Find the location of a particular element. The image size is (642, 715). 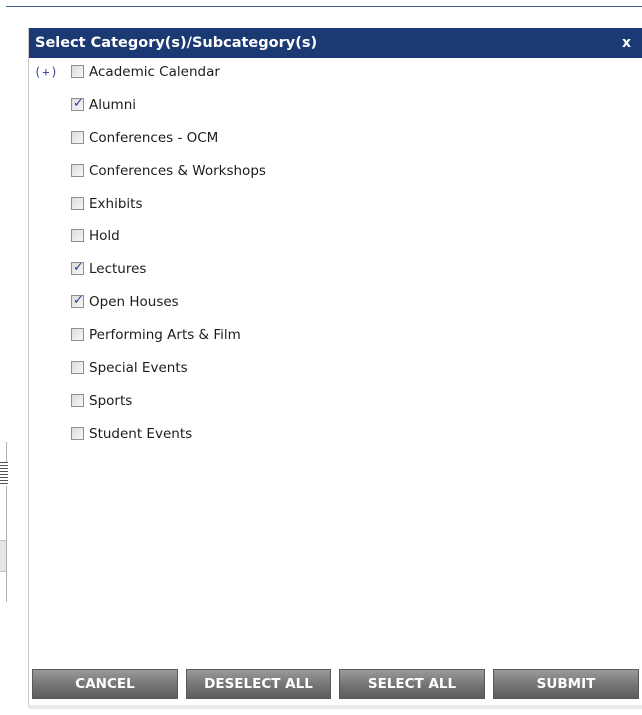

checkbox-lectures: ✓ is located at coordinates (77, 268).